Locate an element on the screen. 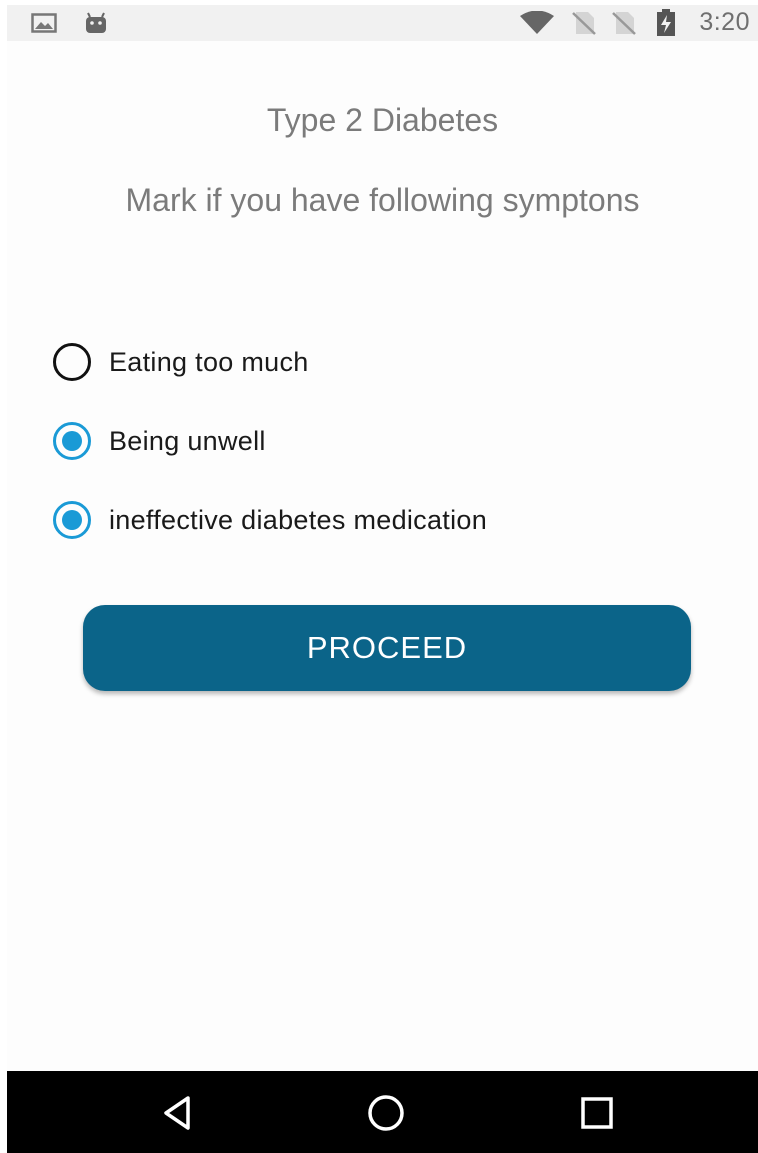  symptom-option-ineffective-medication: ineffective diabetes medication is located at coordinates (270, 520).